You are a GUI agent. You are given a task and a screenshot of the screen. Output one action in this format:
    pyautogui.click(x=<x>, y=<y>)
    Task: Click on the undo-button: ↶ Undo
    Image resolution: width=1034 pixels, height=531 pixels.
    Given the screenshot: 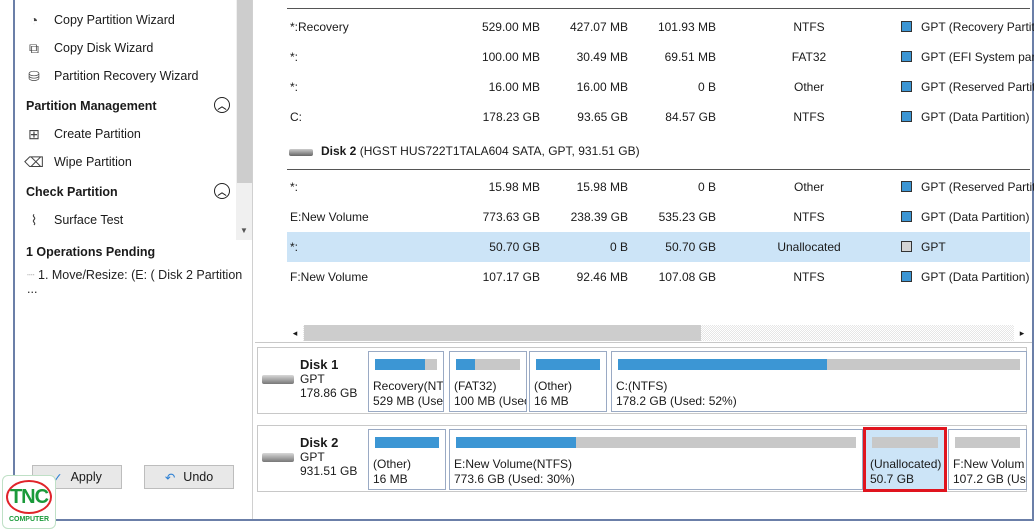 What is the action you would take?
    pyautogui.click(x=189, y=477)
    